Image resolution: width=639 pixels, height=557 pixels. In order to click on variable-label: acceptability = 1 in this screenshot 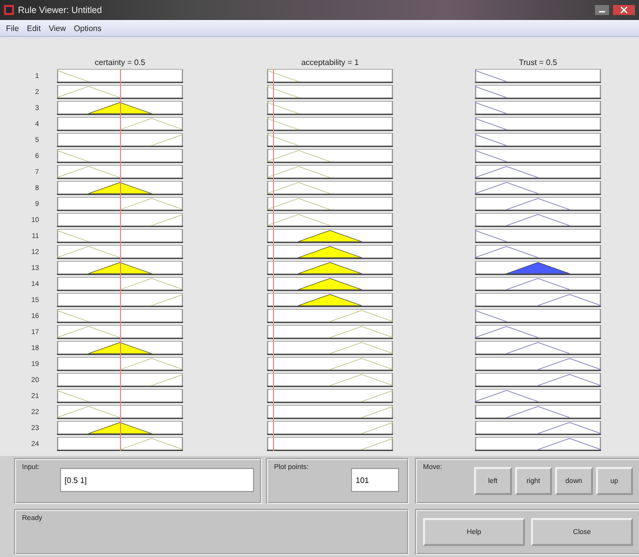, I will do `click(330, 62)`.